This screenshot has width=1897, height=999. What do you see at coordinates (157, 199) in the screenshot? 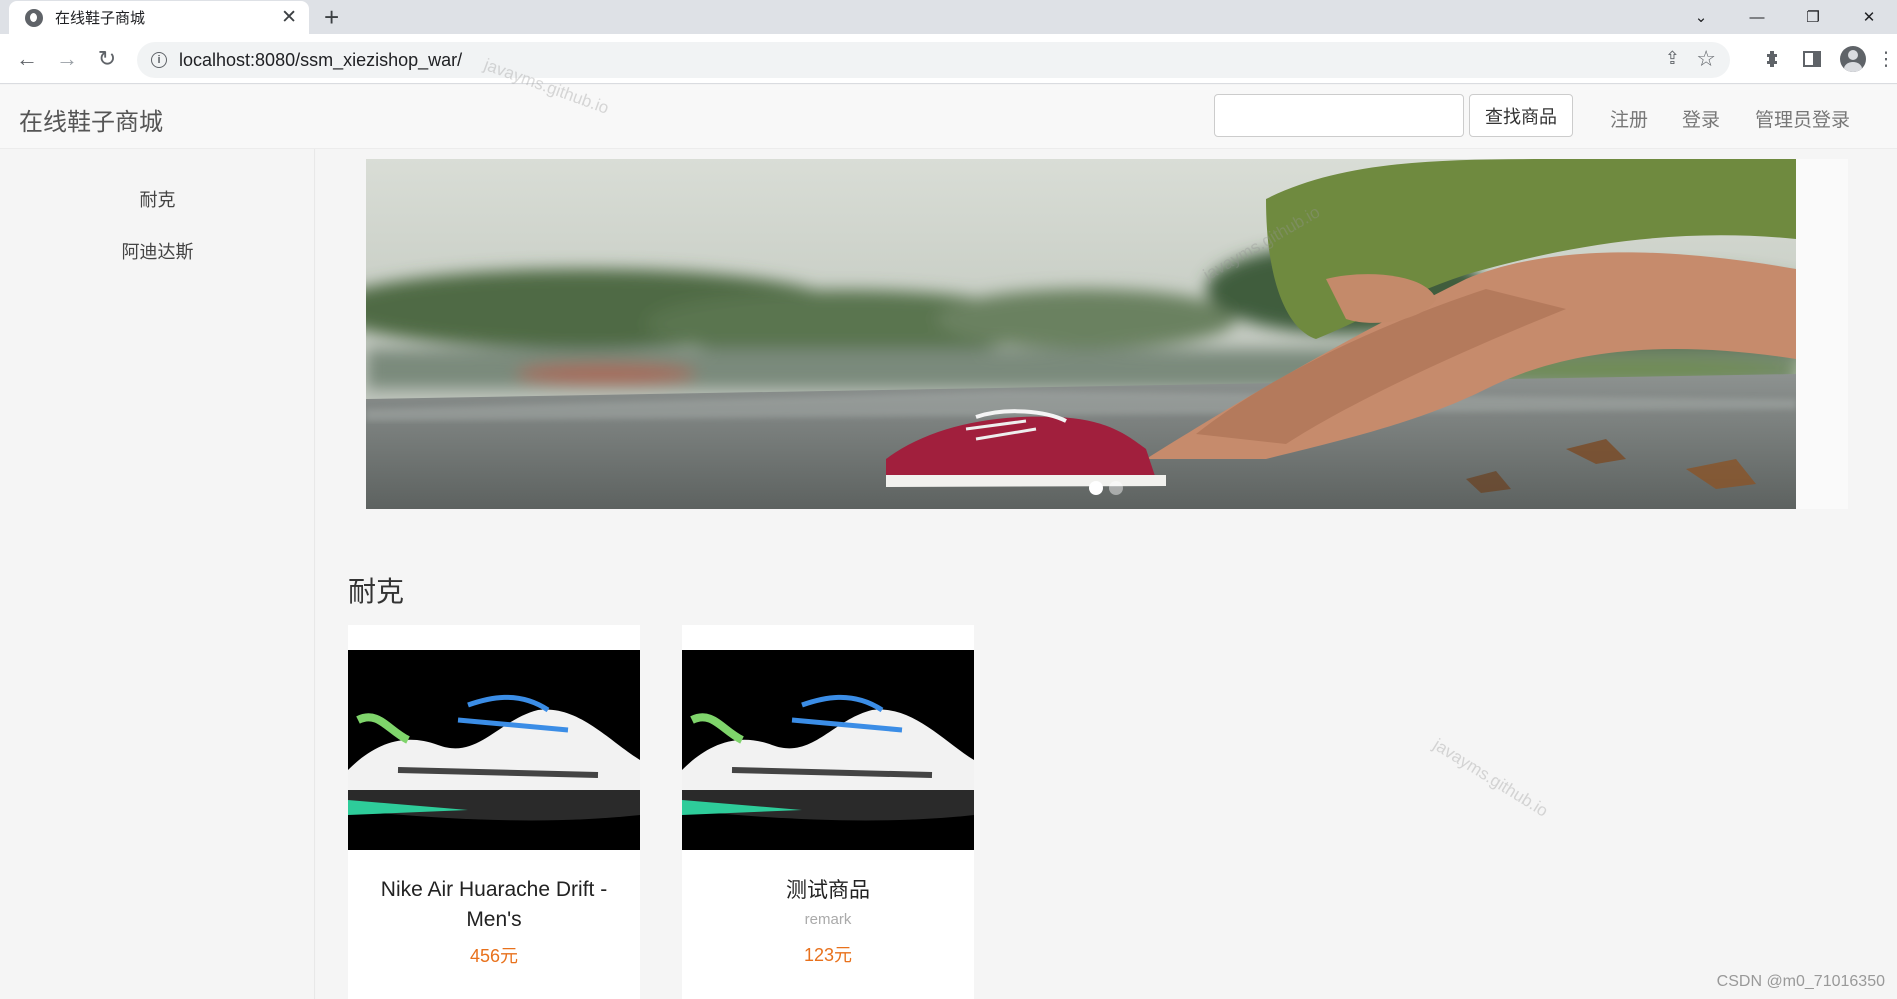
I see `sidebar-item-nike: 耐克` at bounding box center [157, 199].